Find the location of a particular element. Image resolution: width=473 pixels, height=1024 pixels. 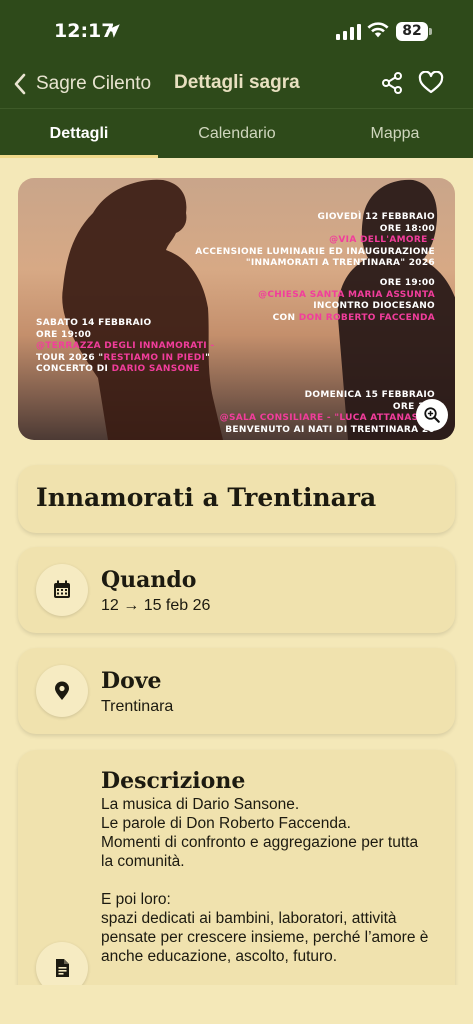

poster-text: DOMENICA 15 FEBBRAIO is located at coordinates (369, 395).